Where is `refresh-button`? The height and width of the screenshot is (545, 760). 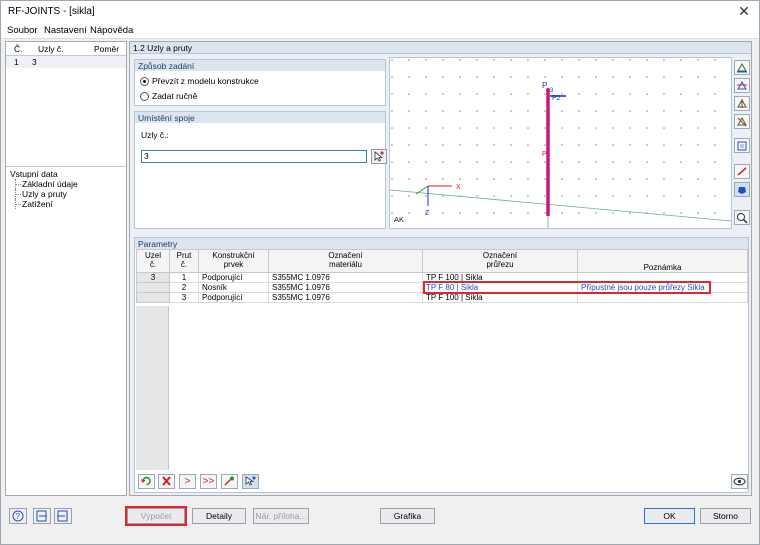 refresh-button is located at coordinates (146, 481).